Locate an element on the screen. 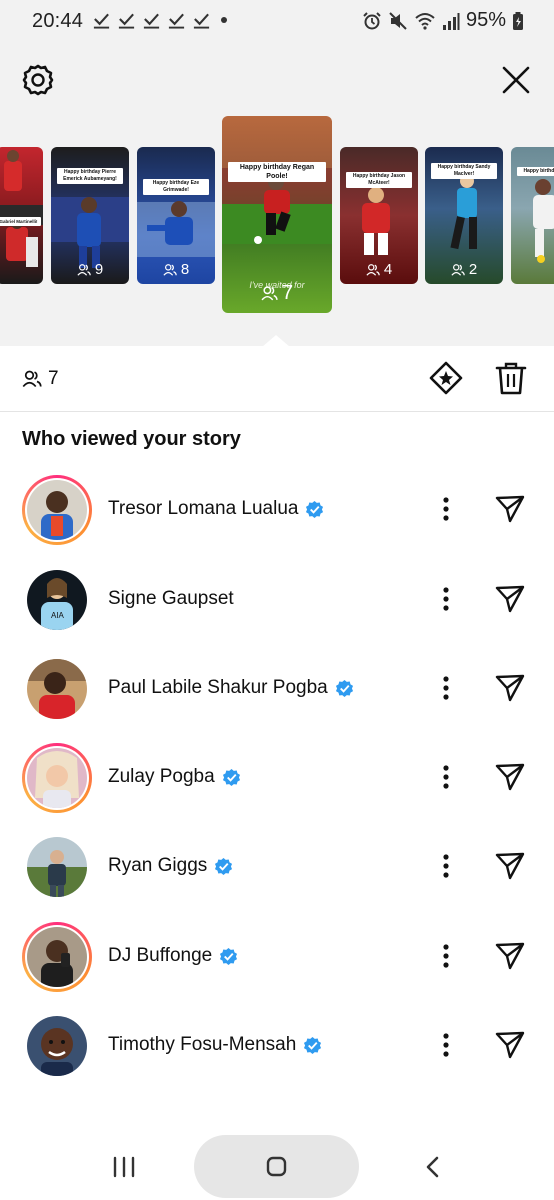 This screenshot has width=554, height=1200. viewer-name: Ryan Giggs is located at coordinates (170, 866).